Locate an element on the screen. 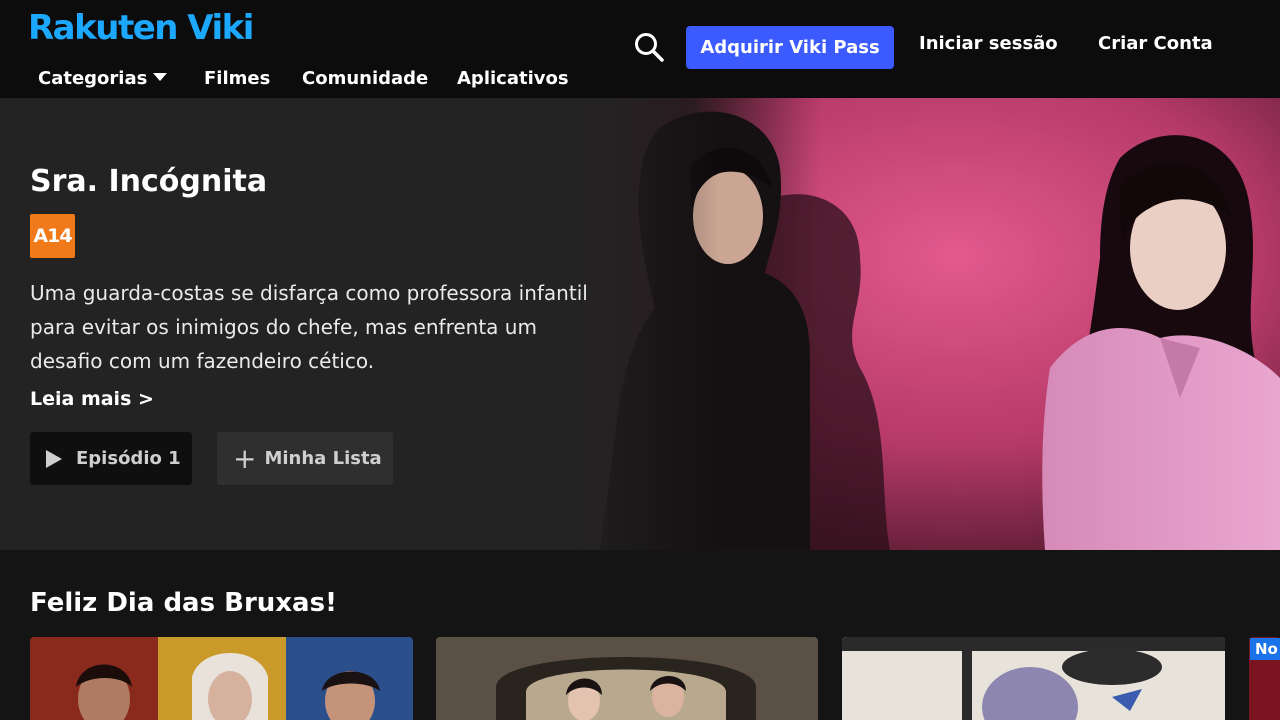 The height and width of the screenshot is (720, 1280). watch-episode-label: Episódio 1 is located at coordinates (128, 458).